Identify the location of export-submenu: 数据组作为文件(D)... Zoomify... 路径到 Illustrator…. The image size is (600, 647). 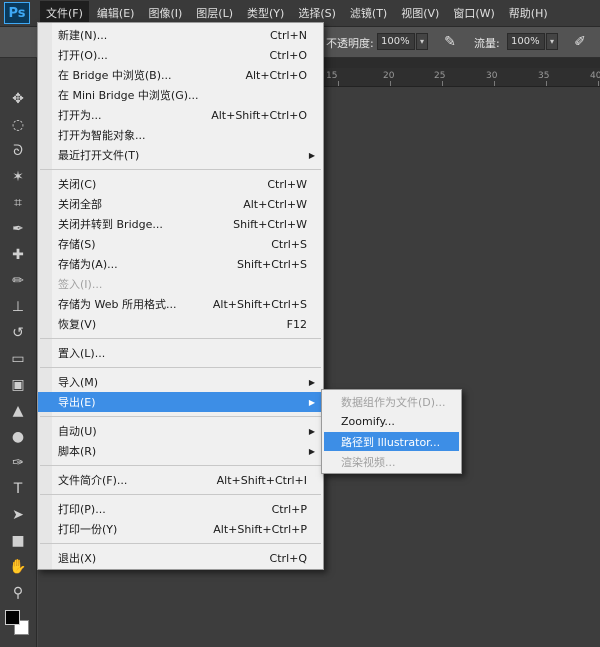
(391, 431).